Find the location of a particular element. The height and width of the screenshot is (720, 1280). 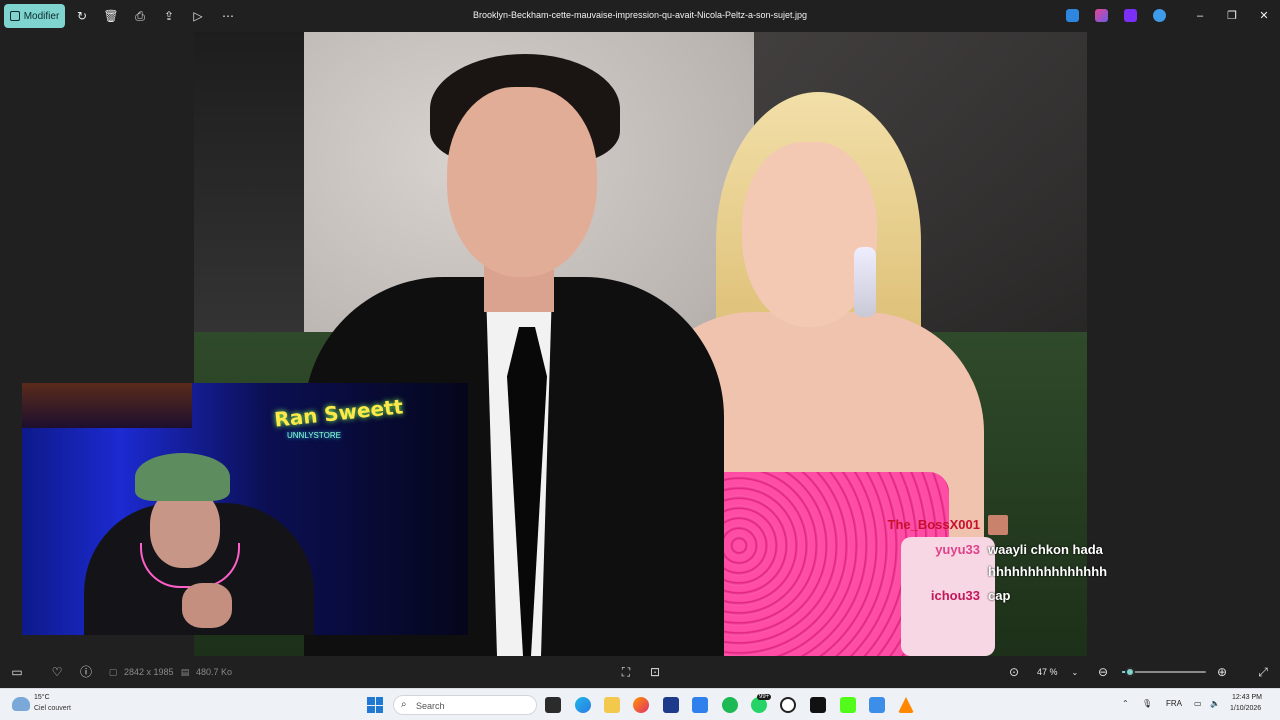

webcam-shelf is located at coordinates (107, 405).